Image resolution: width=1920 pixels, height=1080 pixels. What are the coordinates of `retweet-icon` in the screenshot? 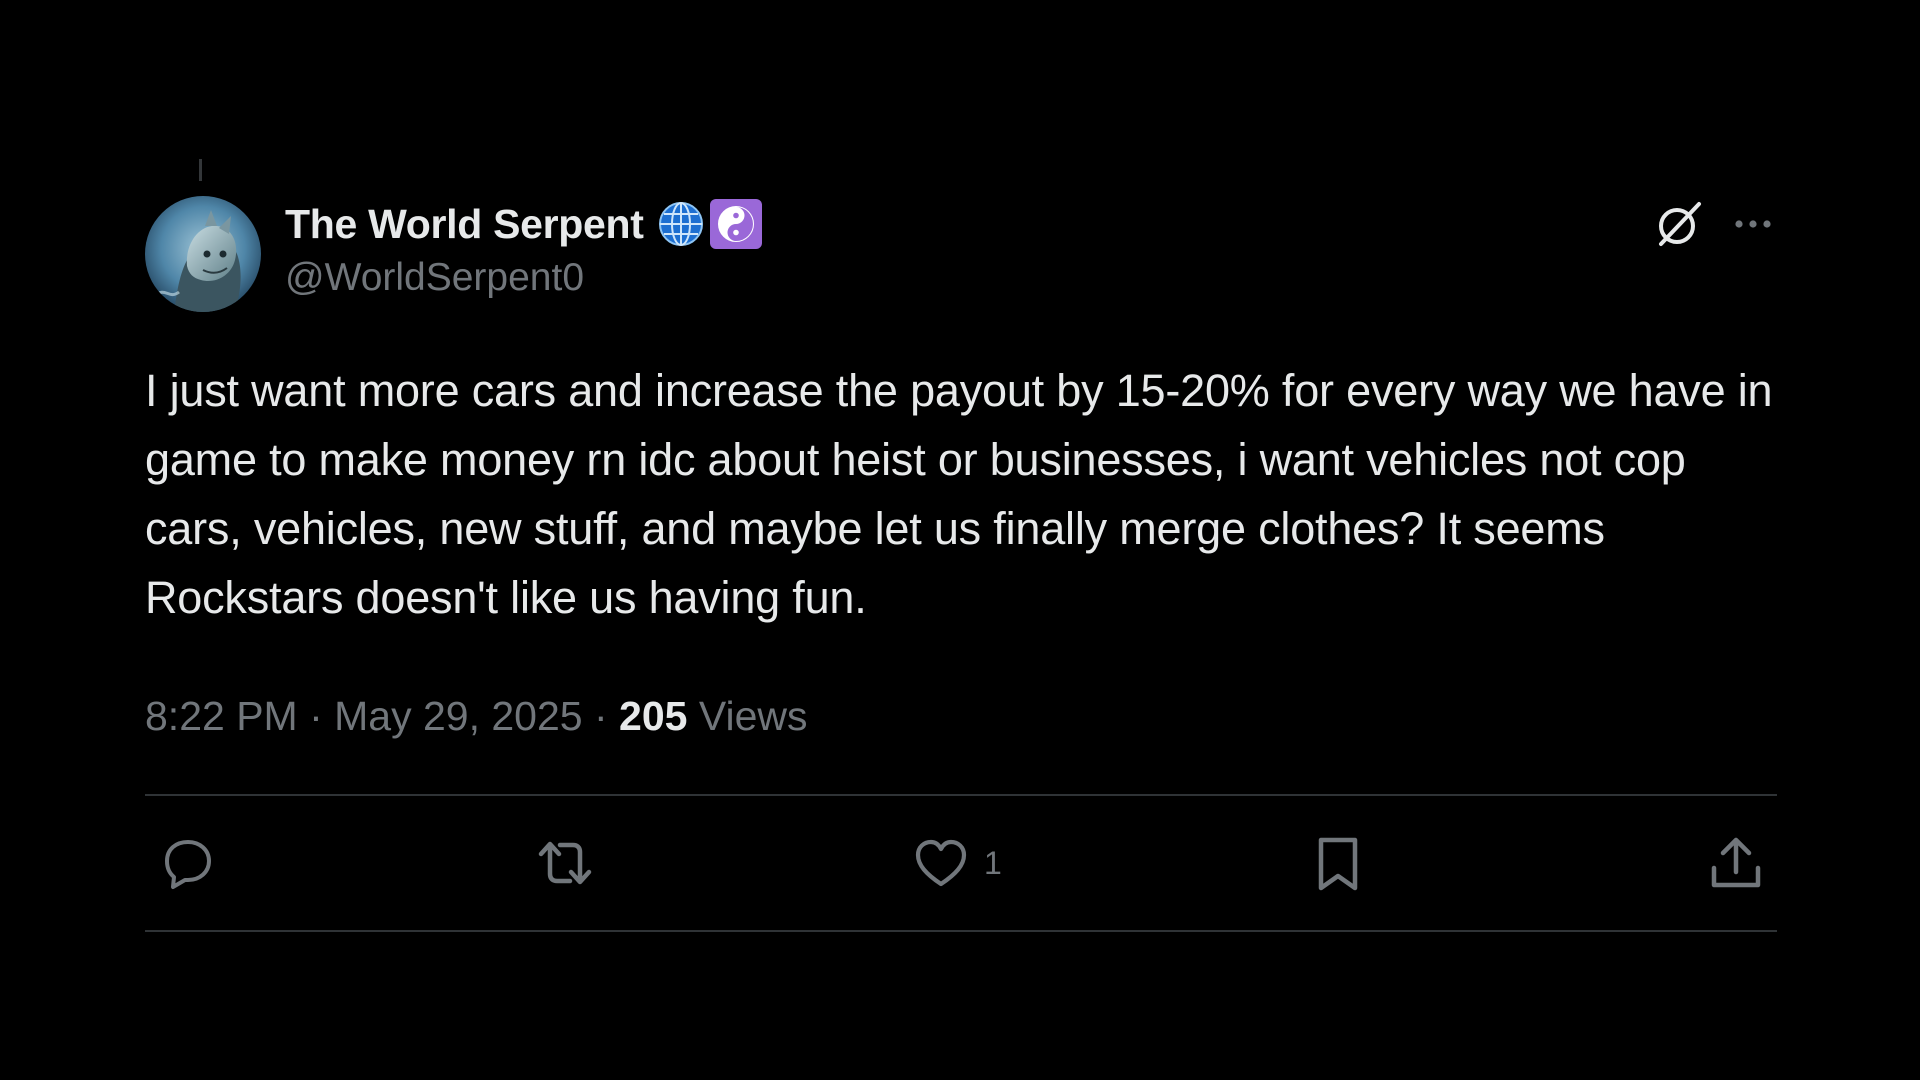 It's located at (564, 863).